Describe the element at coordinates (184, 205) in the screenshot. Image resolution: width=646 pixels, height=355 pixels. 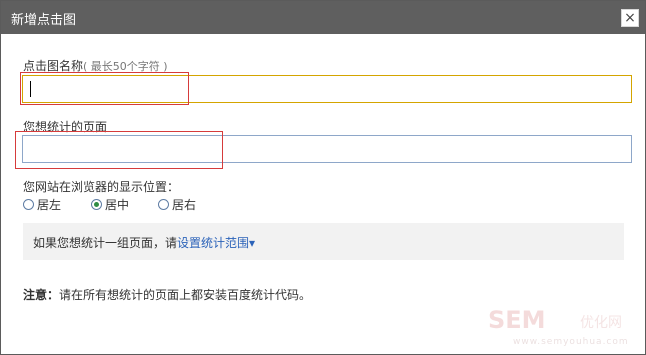
I see `radio-right-label: 居右` at that location.